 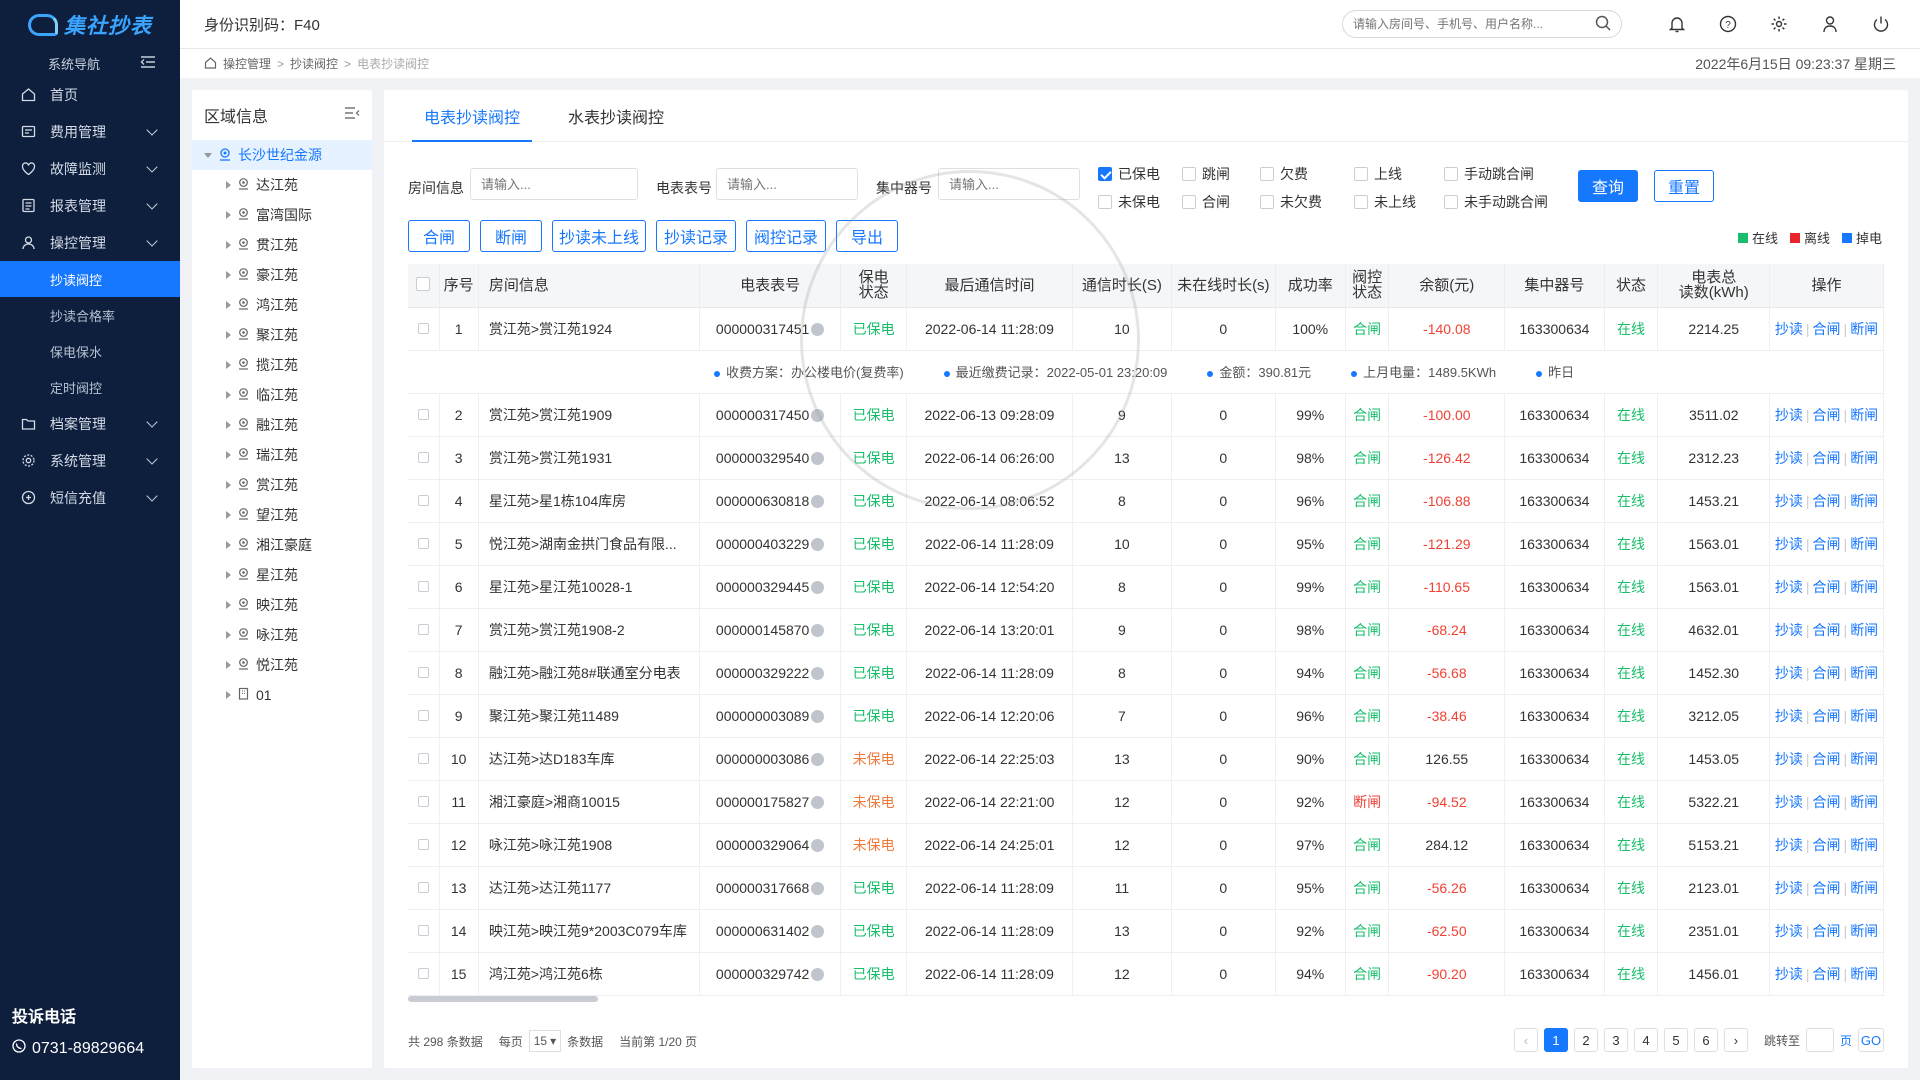 I want to click on collapse-panel-icon, so click(x=352, y=115).